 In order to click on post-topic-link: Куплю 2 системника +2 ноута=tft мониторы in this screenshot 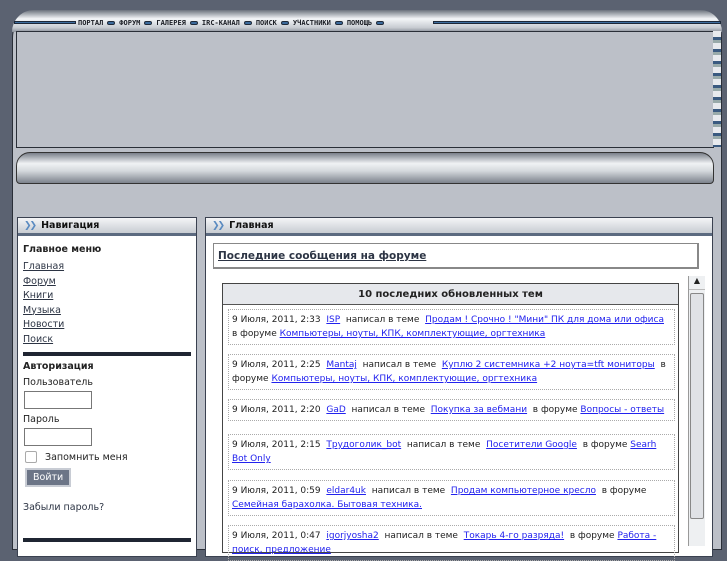, I will do `click(548, 365)`.